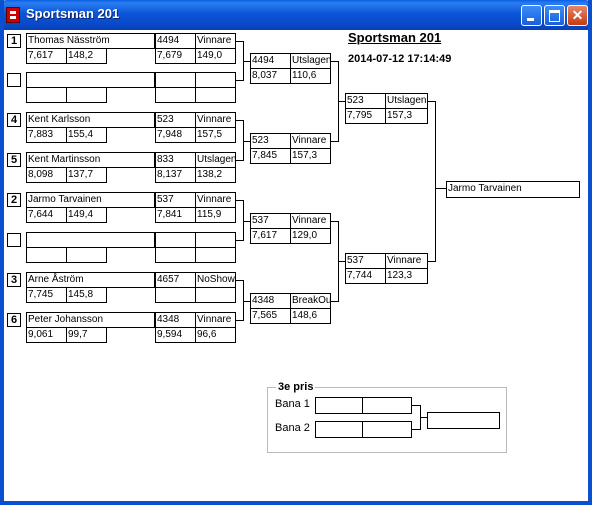  Describe the element at coordinates (46, 175) in the screenshot. I see `reaction-time: 8,098` at that location.